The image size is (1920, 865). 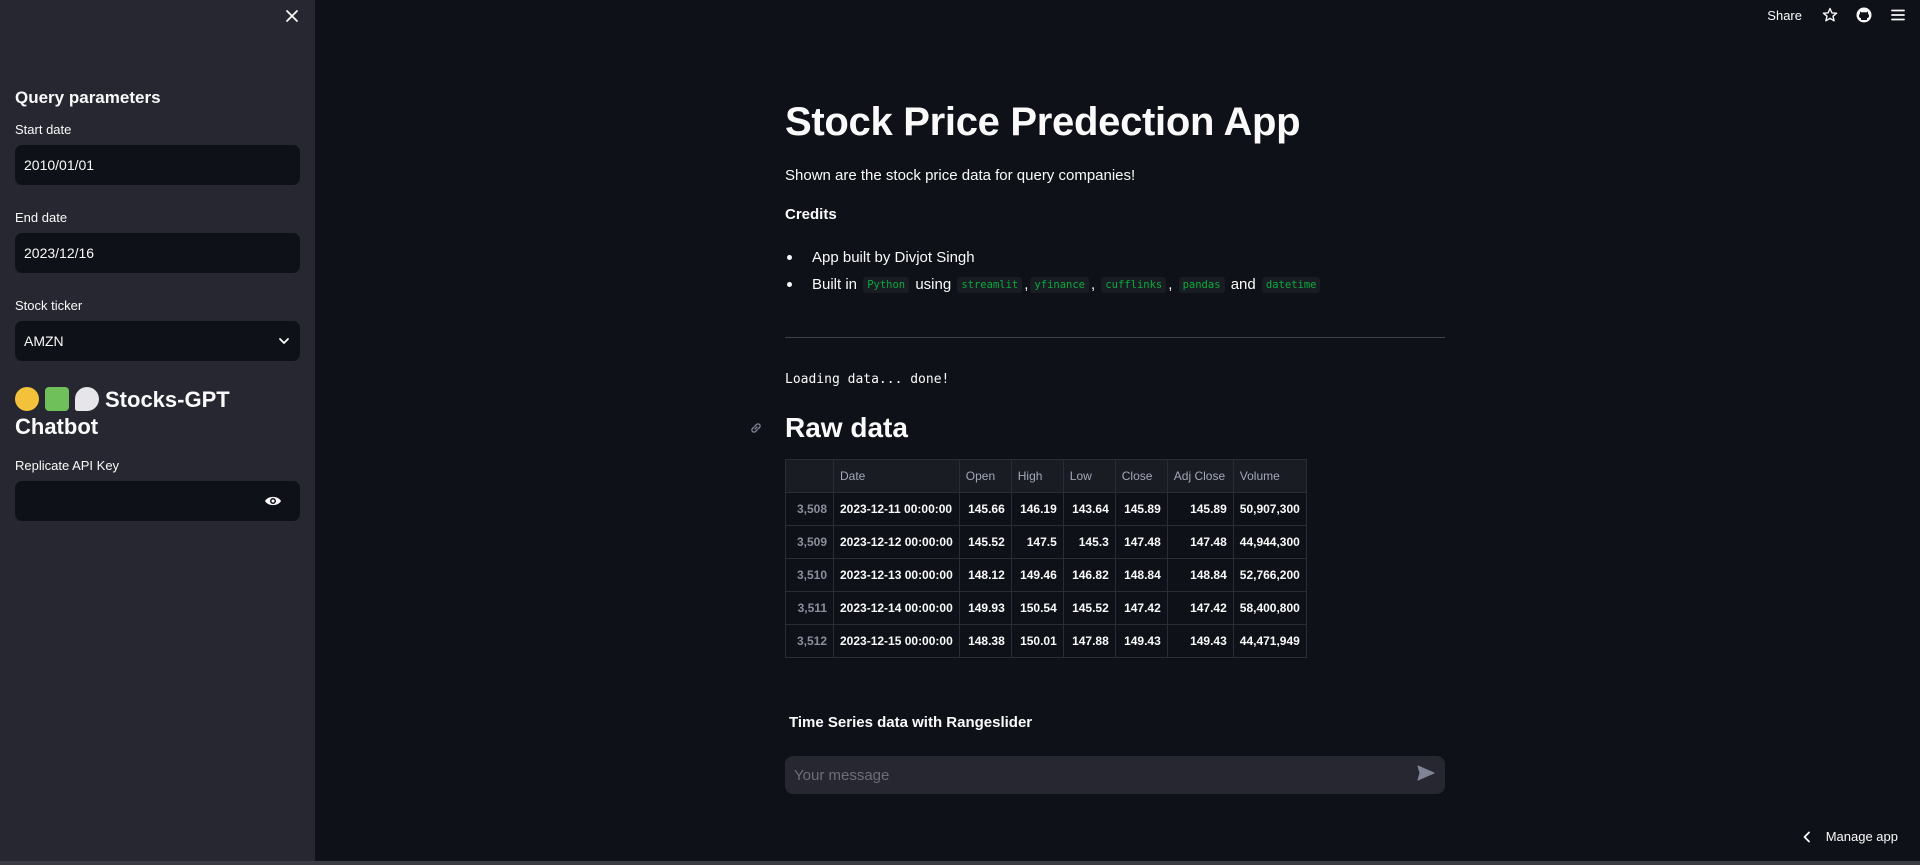 I want to click on table-cell: 145.66, so click(x=985, y=509).